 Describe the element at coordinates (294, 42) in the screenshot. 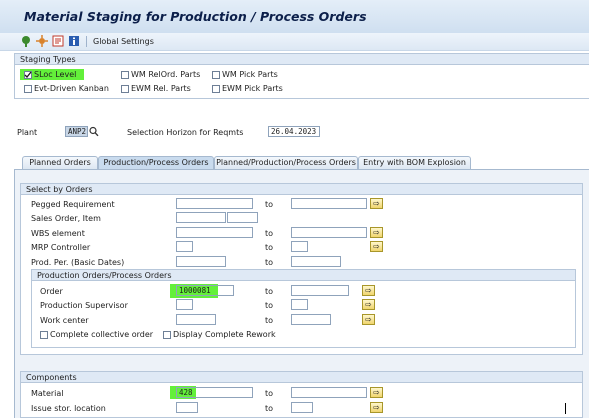

I see `application-toolbar` at that location.